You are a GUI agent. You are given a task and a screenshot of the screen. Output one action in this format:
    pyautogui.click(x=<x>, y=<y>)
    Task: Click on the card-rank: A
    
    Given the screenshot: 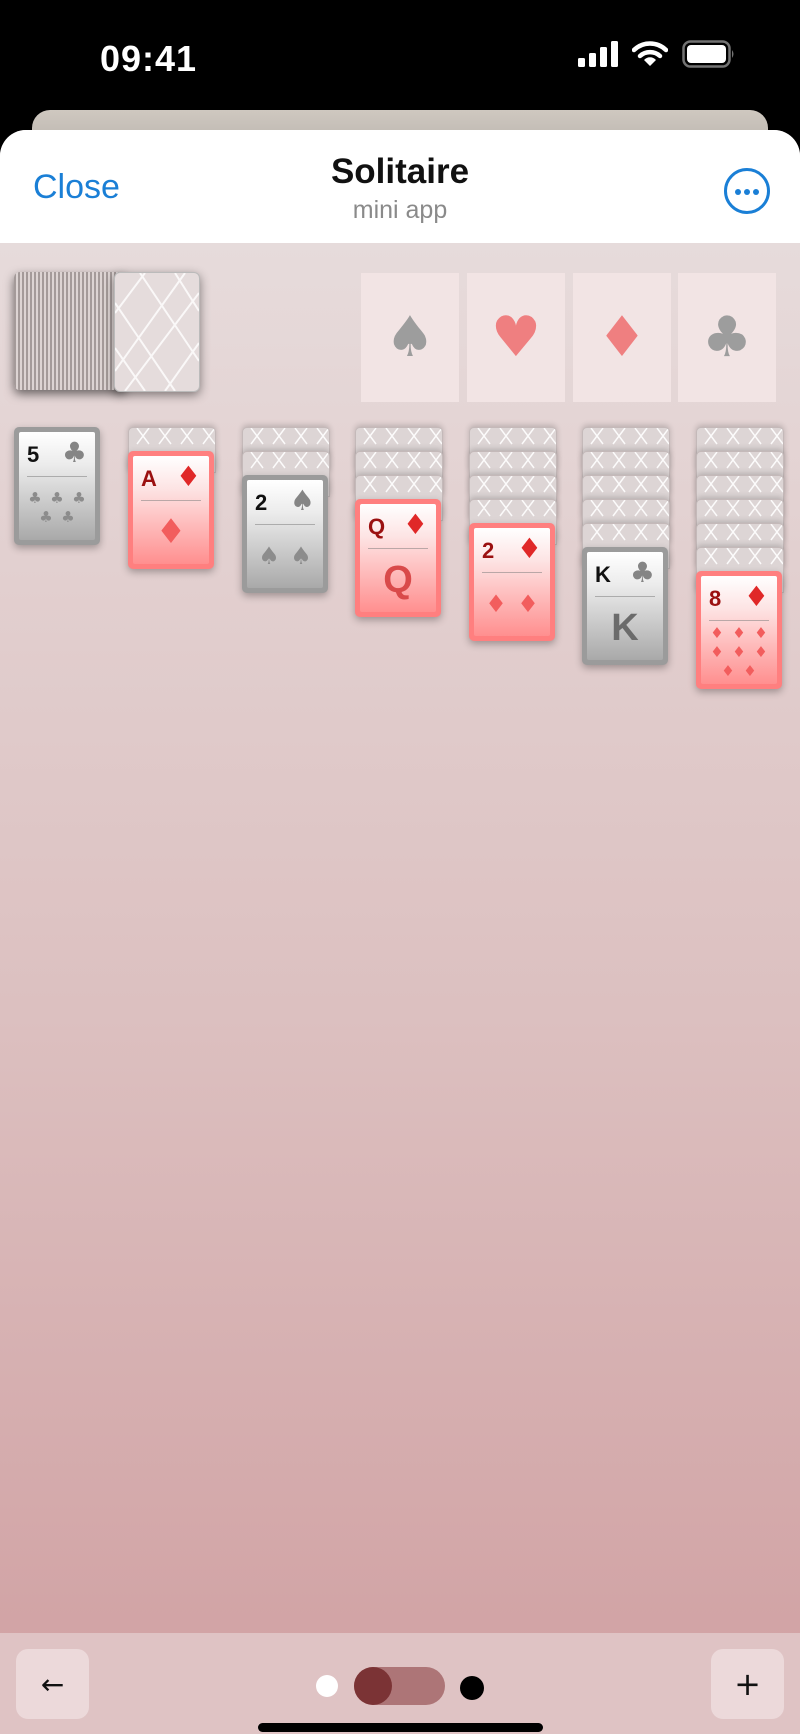 What is the action you would take?
    pyautogui.click(x=149, y=478)
    